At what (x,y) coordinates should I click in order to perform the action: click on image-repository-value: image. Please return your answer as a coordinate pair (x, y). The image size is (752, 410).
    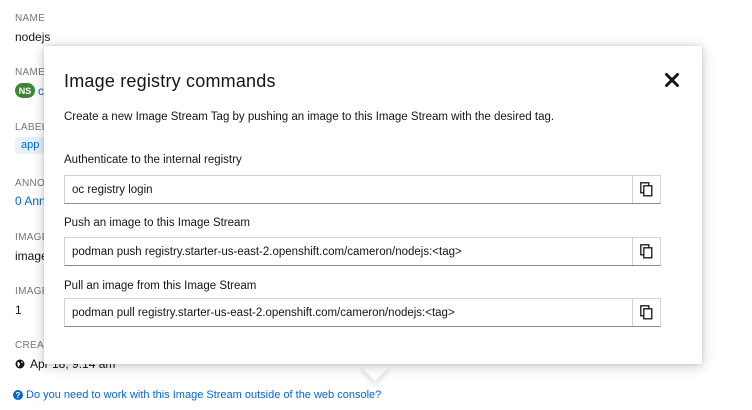
    Looking at the image, I should click on (31, 256).